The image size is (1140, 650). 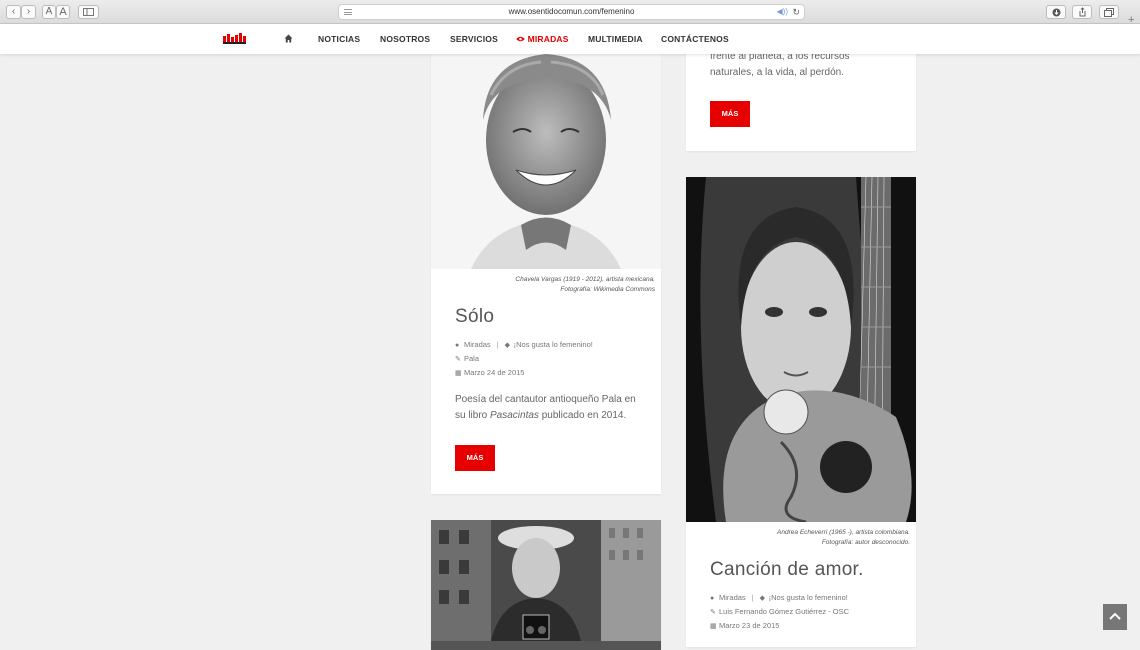 What do you see at coordinates (787, 570) in the screenshot?
I see `article-title: Canción de amor.` at bounding box center [787, 570].